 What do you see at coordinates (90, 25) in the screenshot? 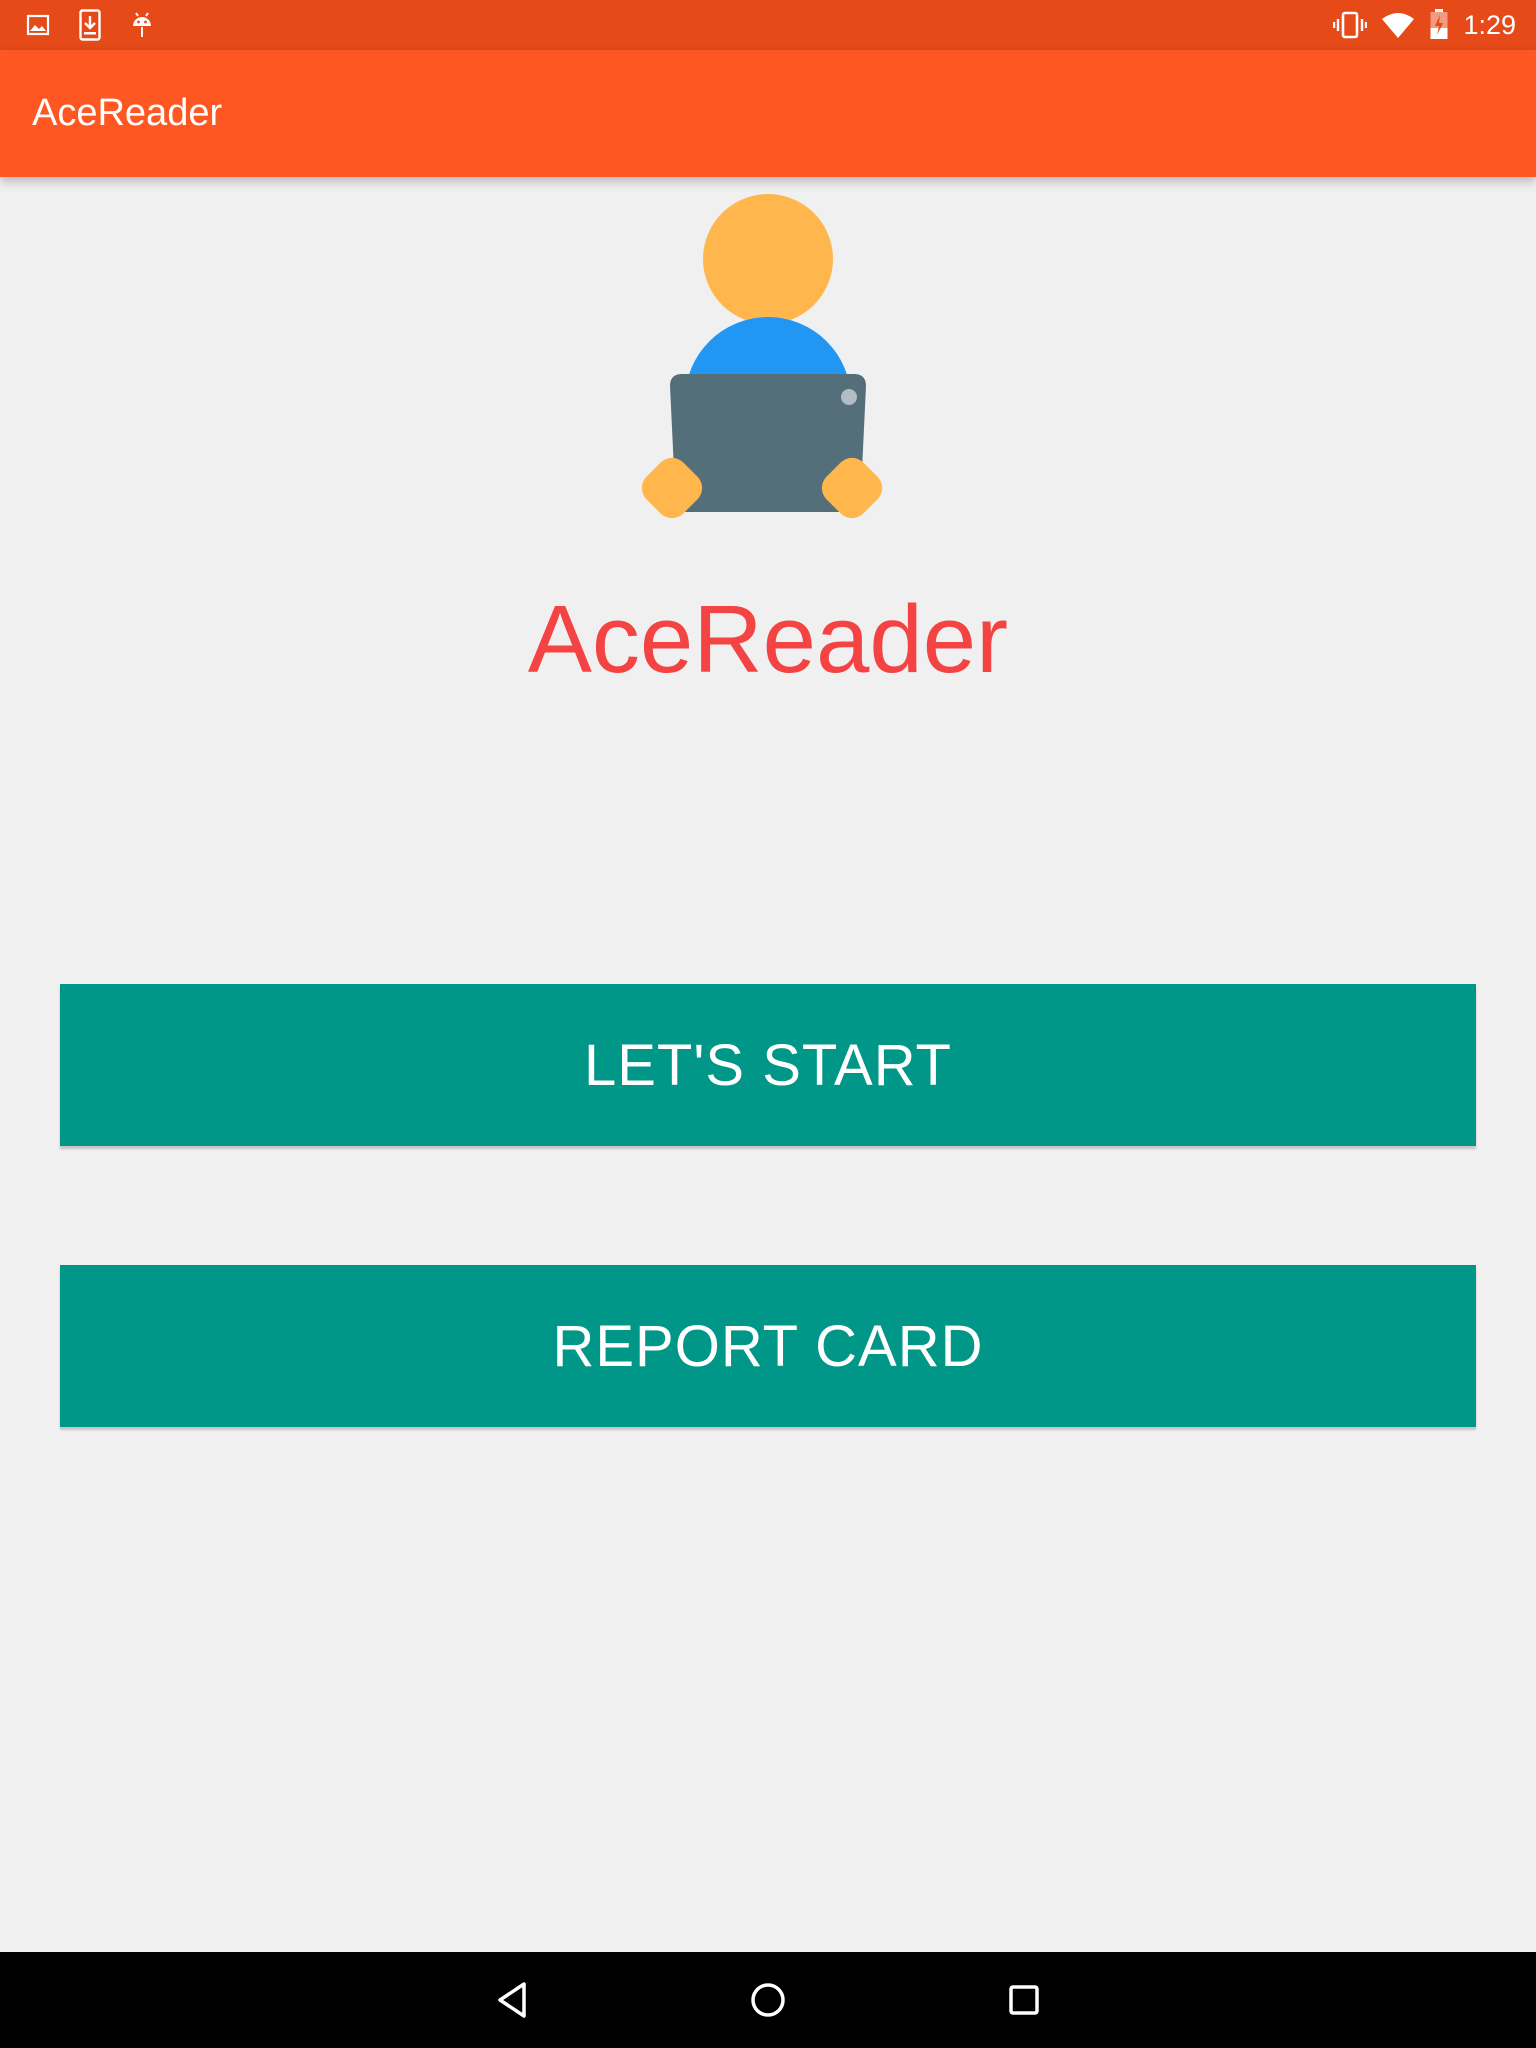
I see `download-icon` at bounding box center [90, 25].